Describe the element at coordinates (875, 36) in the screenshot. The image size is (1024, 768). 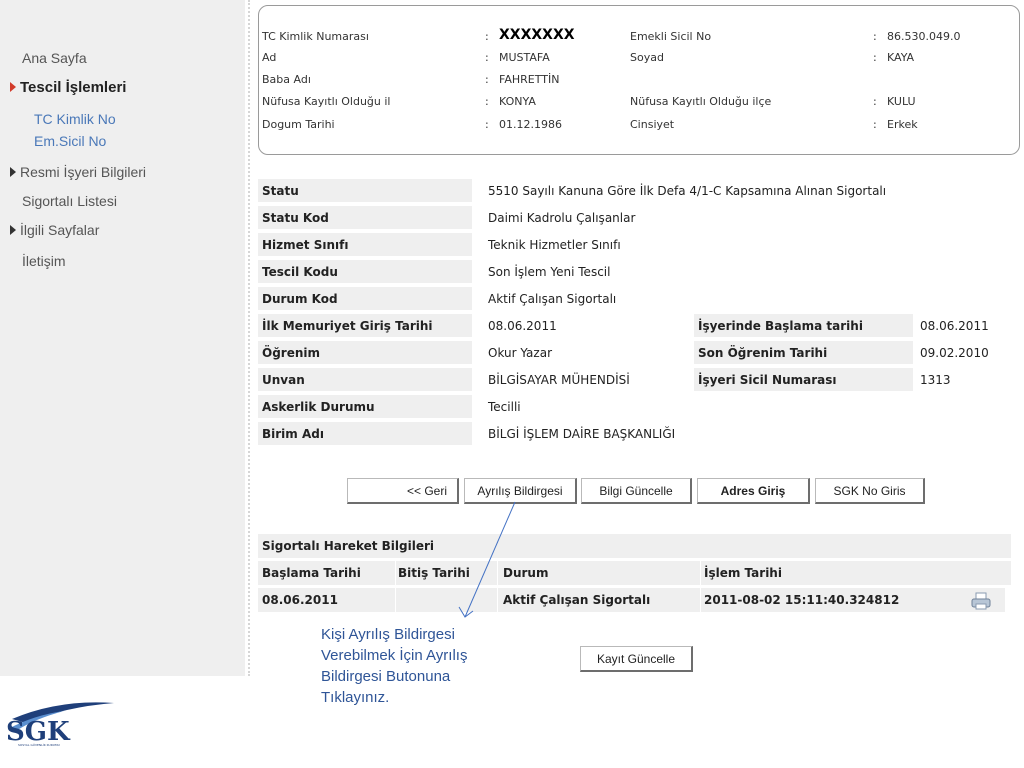
I see `emekli-sep: :` at that location.